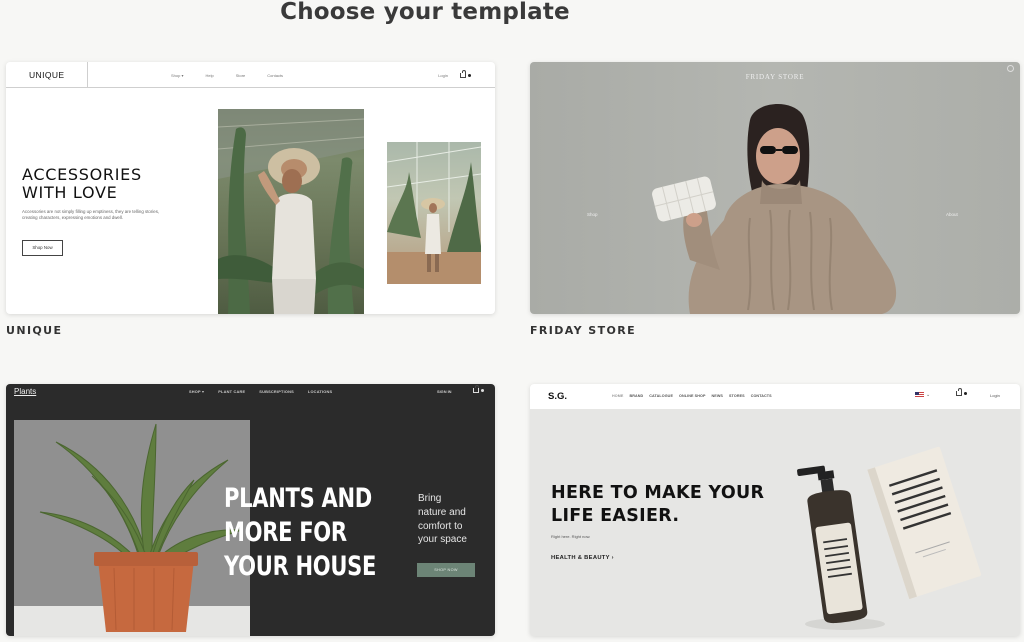 The image size is (1024, 642). I want to click on plants-subtext: Bring nature and comfort to your space, so click(455, 519).